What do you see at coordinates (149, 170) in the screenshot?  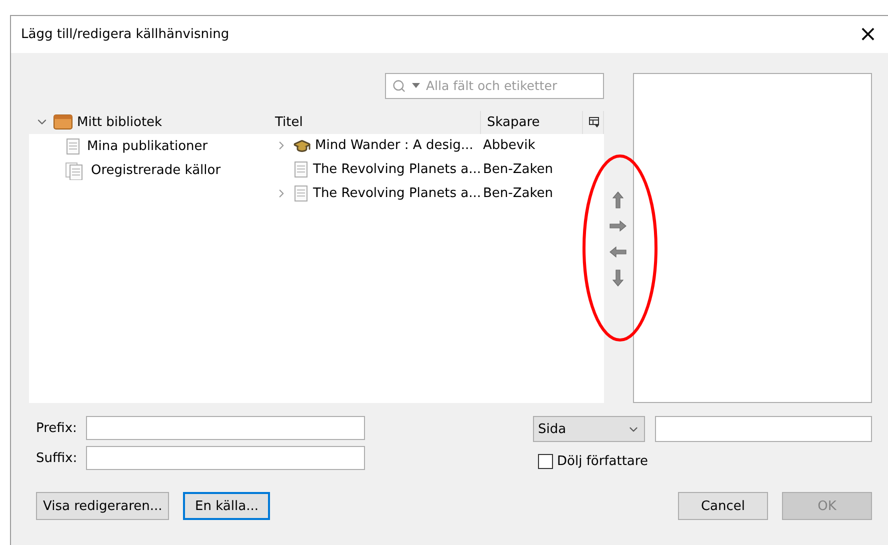 I see `tree-item: Oregistrerade källor` at bounding box center [149, 170].